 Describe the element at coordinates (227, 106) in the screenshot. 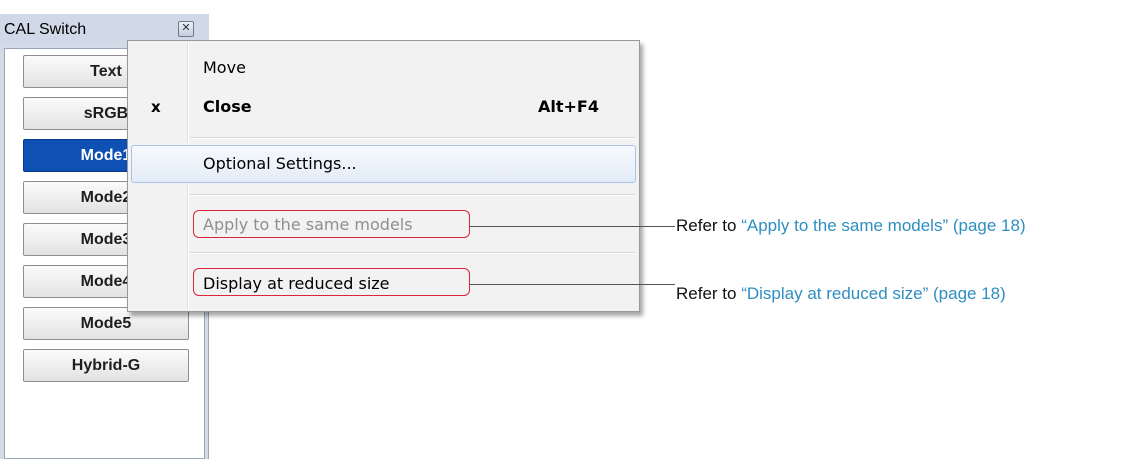

I see `menu-item-label: Close` at that location.